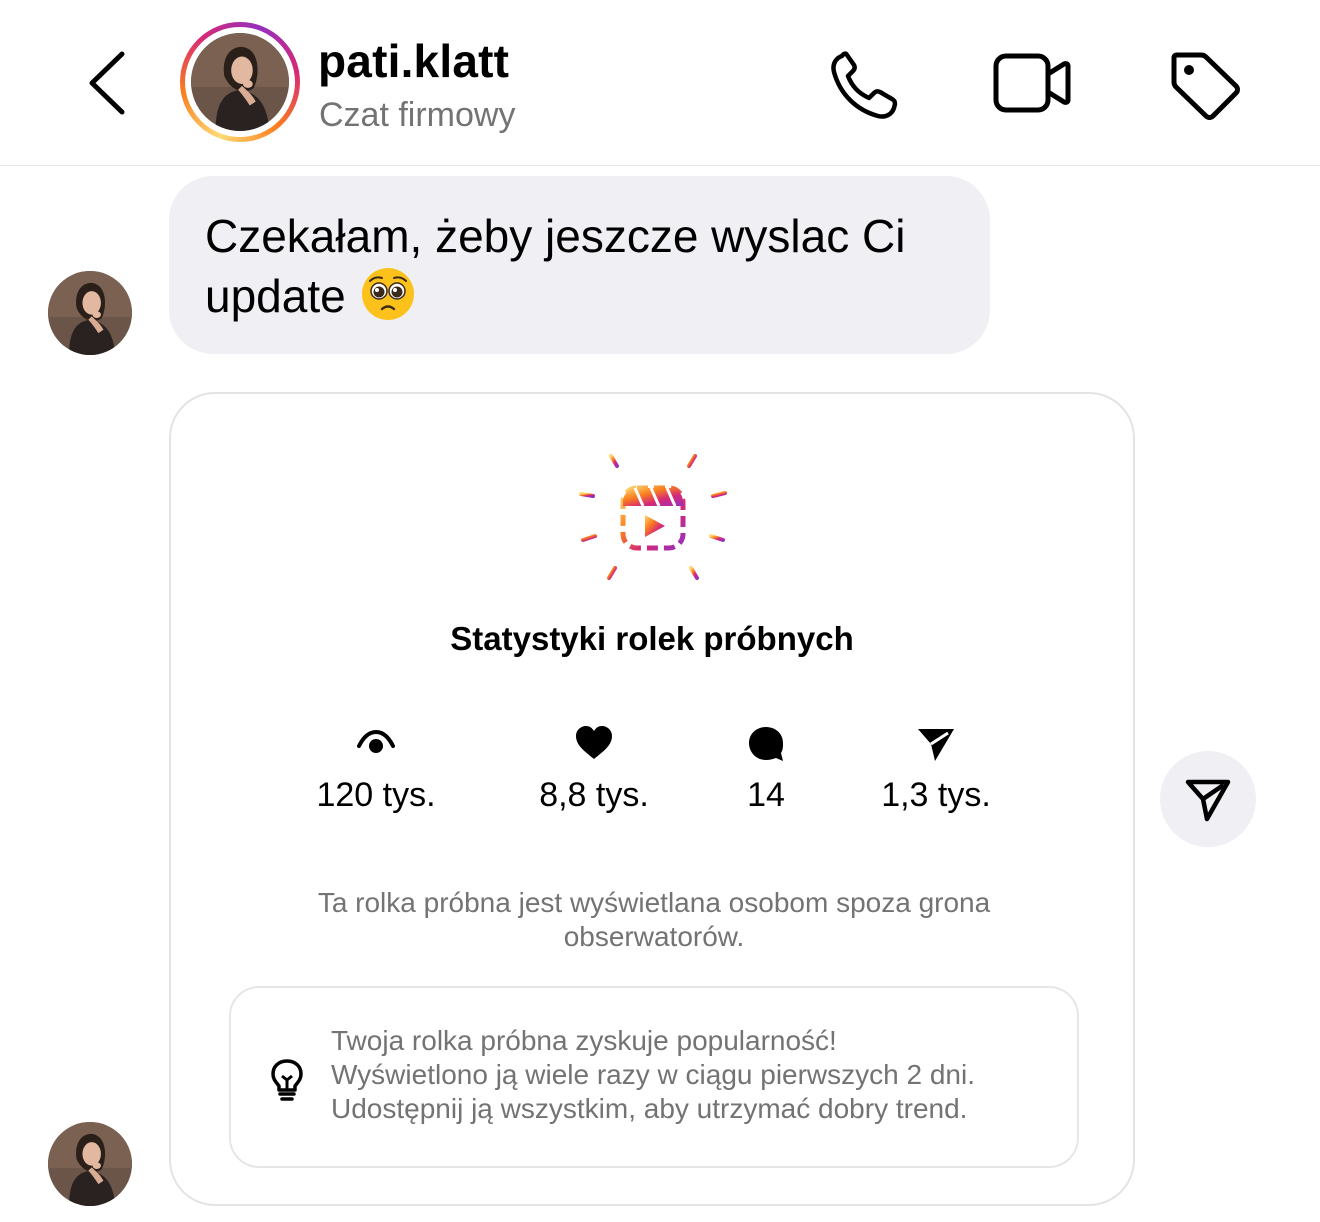 The width and height of the screenshot is (1320, 1222). I want to click on back-icon, so click(107, 83).